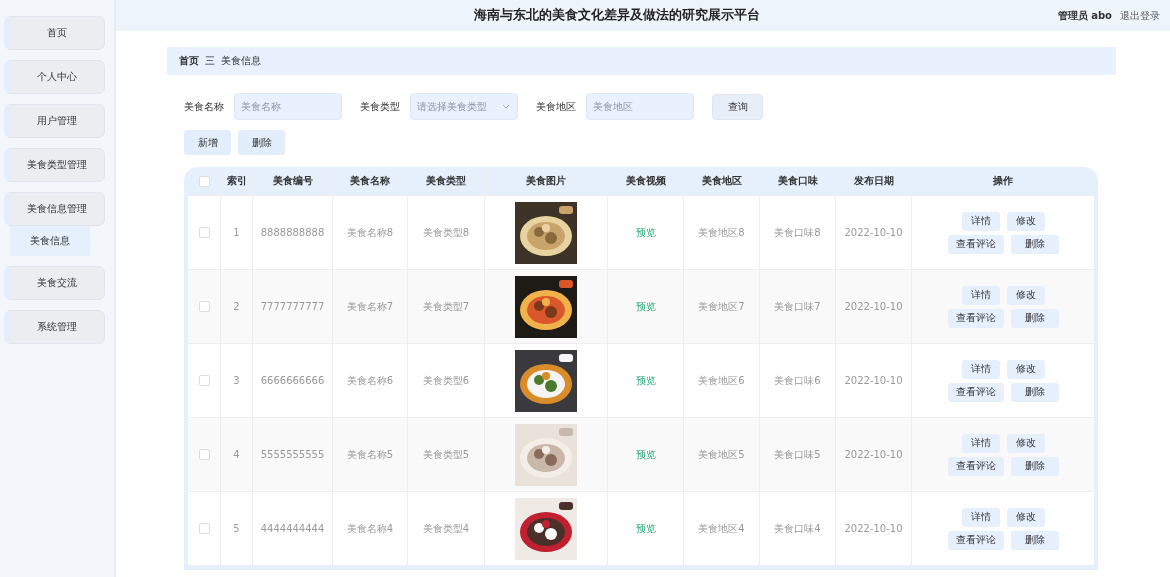 The image size is (1170, 577). Describe the element at coordinates (446, 232) in the screenshot. I see `table-cell: 美食类型8` at that location.